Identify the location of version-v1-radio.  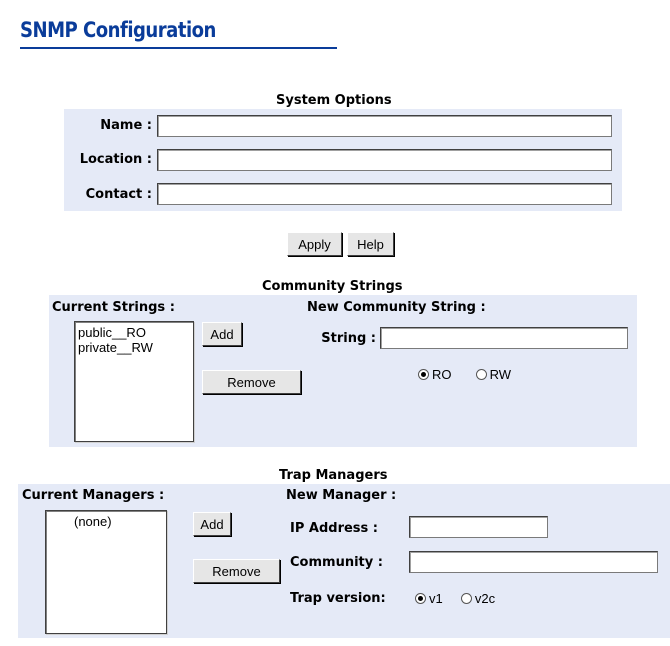
(420, 598).